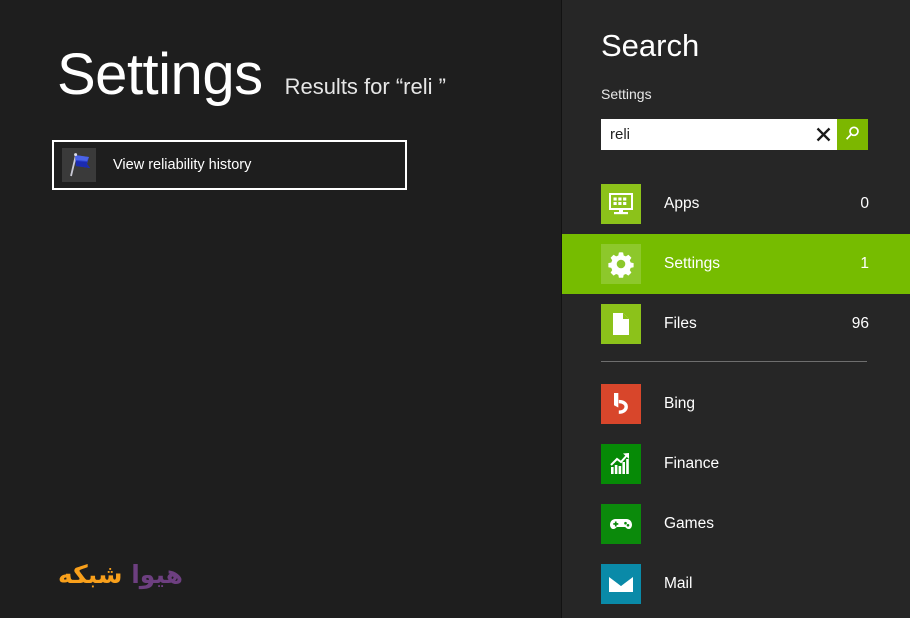 This screenshot has width=910, height=618. What do you see at coordinates (864, 263) in the screenshot?
I see `scope-count: 1` at bounding box center [864, 263].